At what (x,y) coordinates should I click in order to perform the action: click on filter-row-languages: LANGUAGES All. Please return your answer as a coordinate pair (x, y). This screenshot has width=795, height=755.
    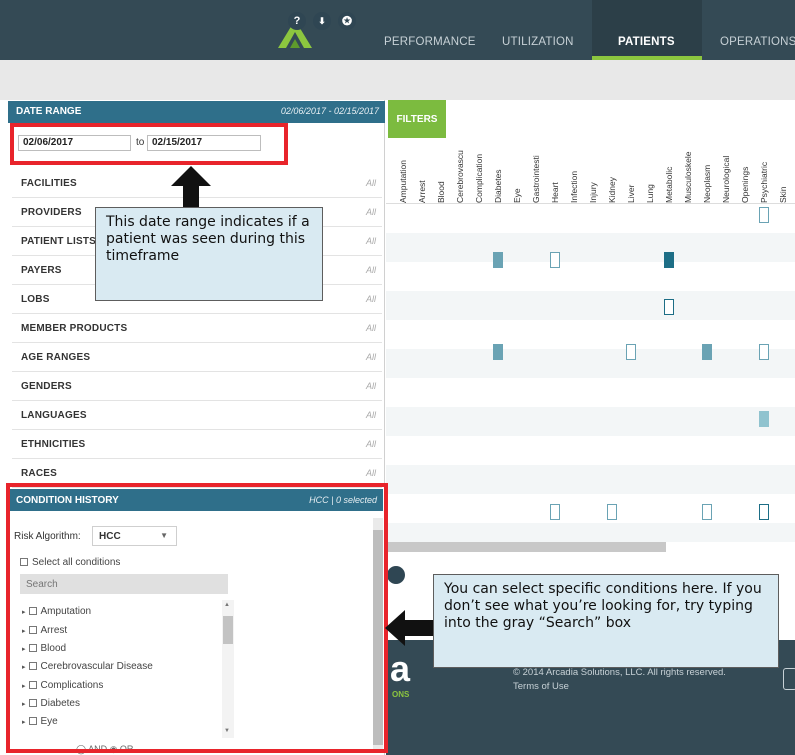
    Looking at the image, I should click on (197, 415).